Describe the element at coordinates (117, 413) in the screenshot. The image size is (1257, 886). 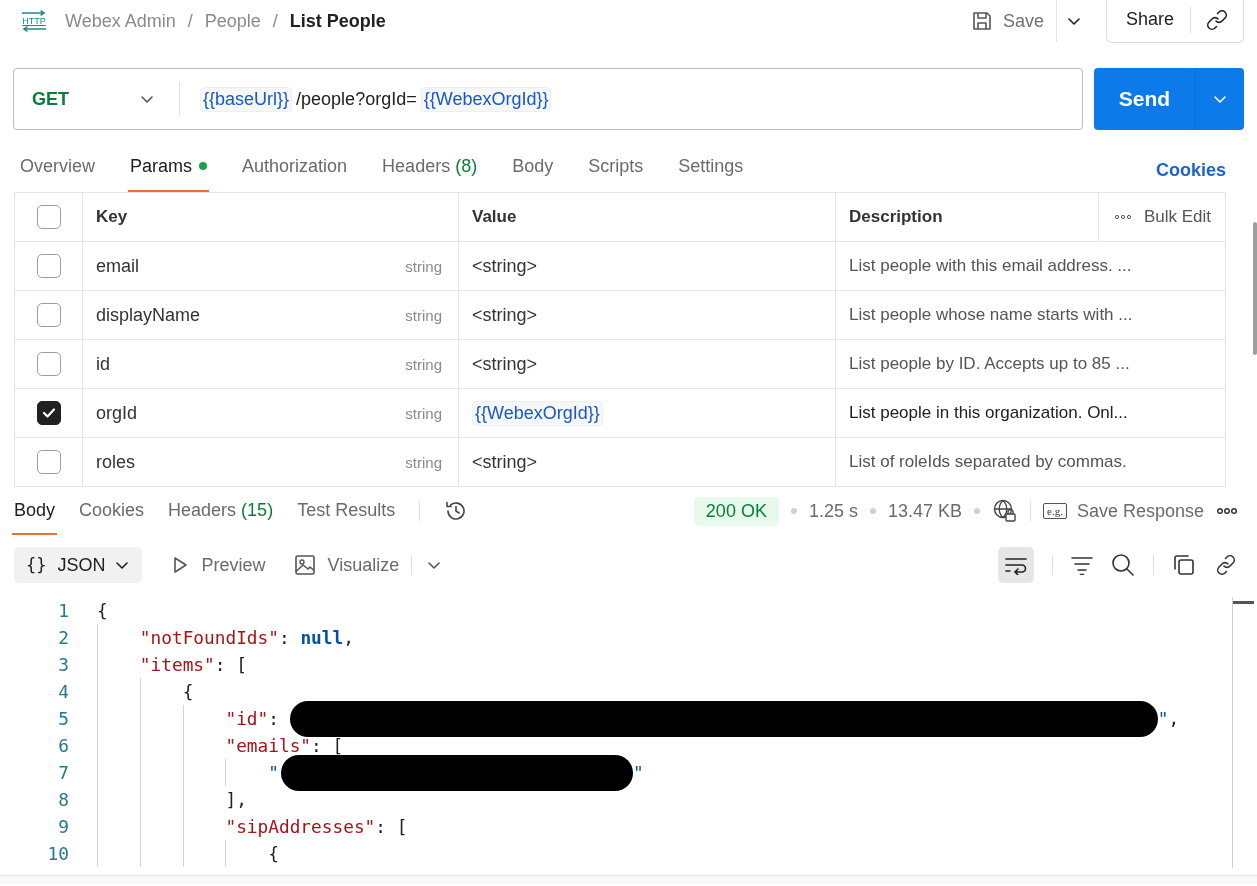
I see `param-key: orgId` at that location.